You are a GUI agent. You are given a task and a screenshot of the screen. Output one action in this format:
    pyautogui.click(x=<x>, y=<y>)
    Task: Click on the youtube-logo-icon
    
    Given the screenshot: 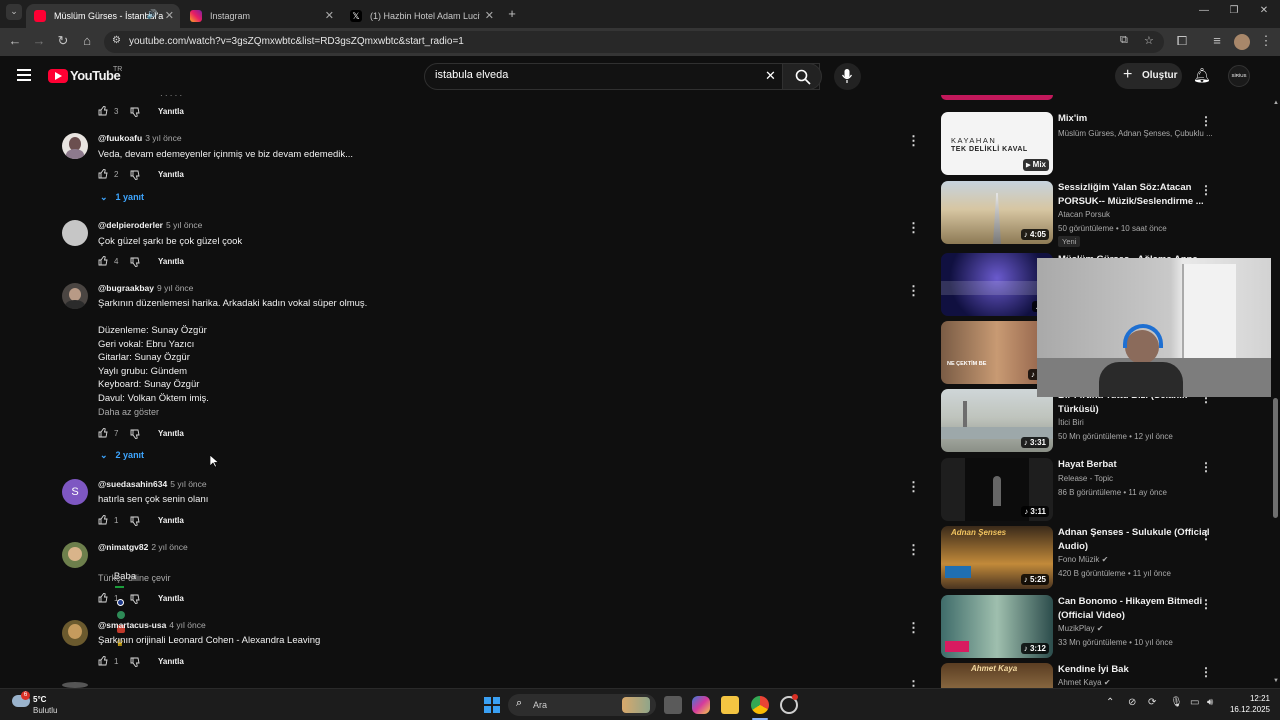 What is the action you would take?
    pyautogui.click(x=58, y=76)
    